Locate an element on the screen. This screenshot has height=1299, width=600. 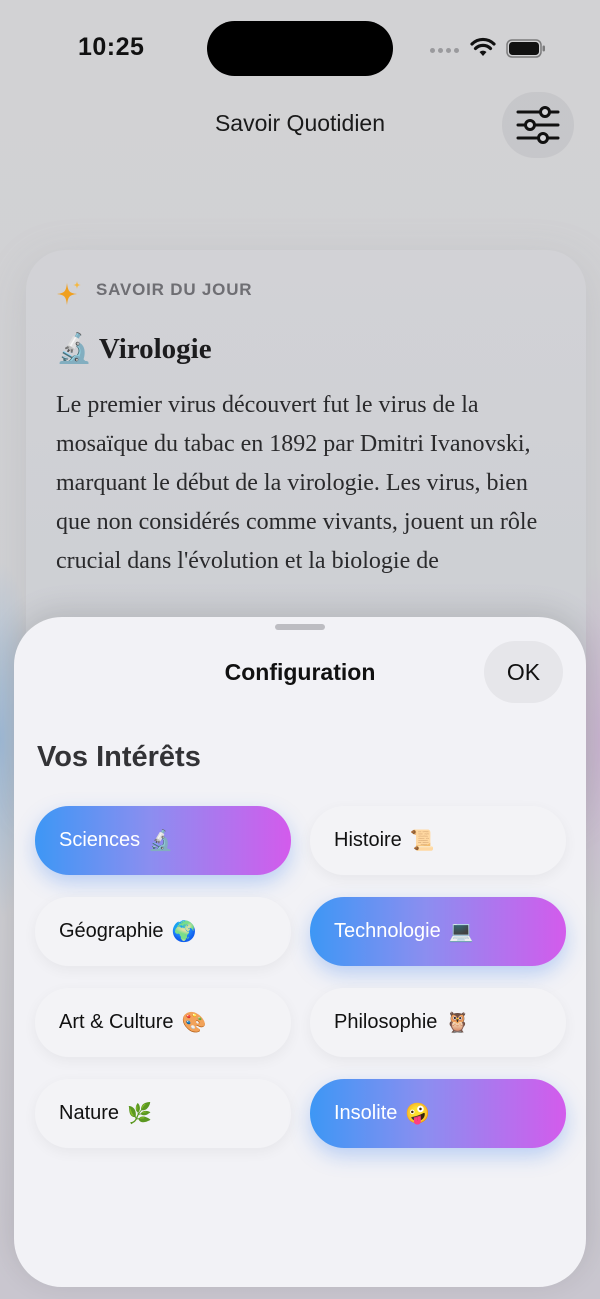
status-bar: 10:25 is located at coordinates (300, 50).